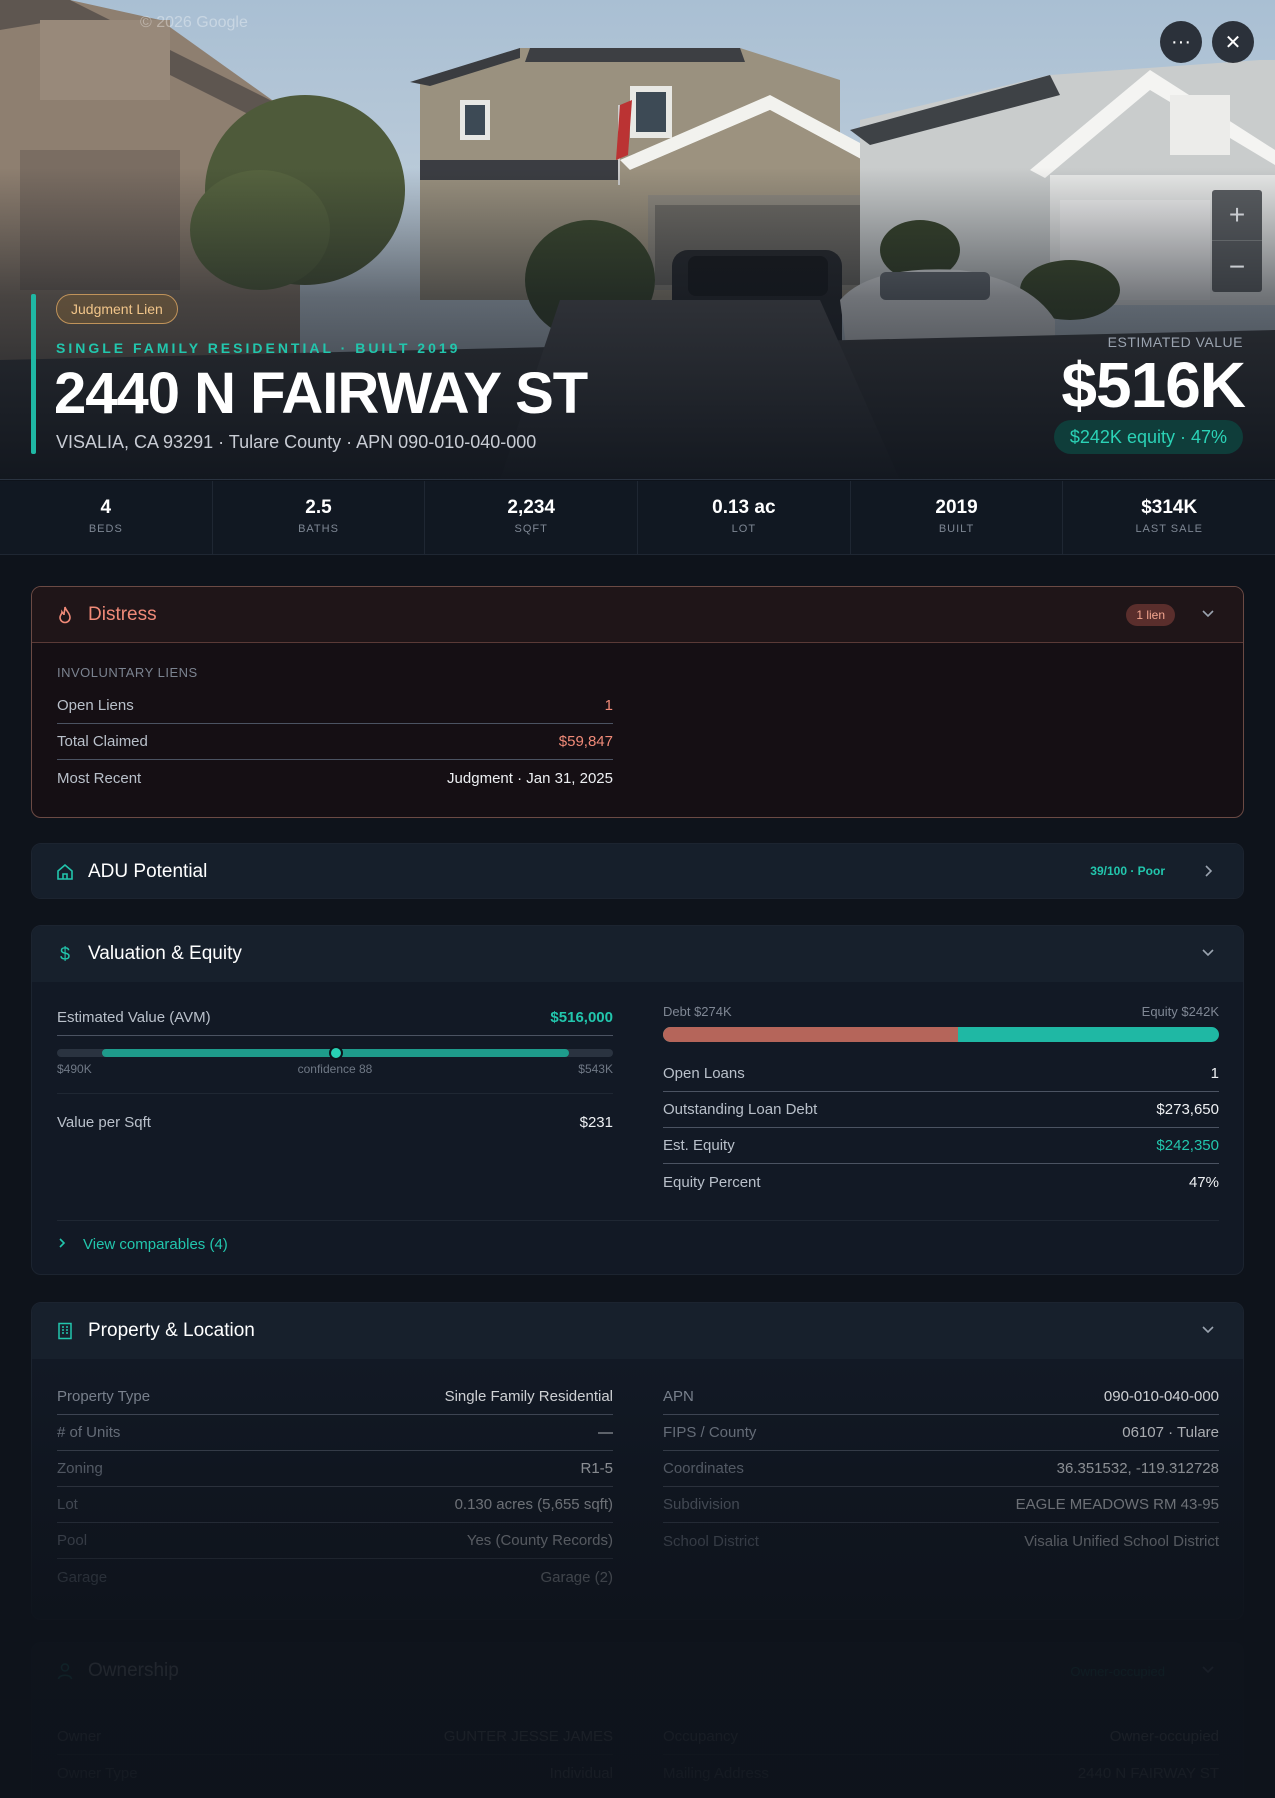 The image size is (1275, 1798). I want to click on stat-value: 0.13 ac, so click(744, 507).